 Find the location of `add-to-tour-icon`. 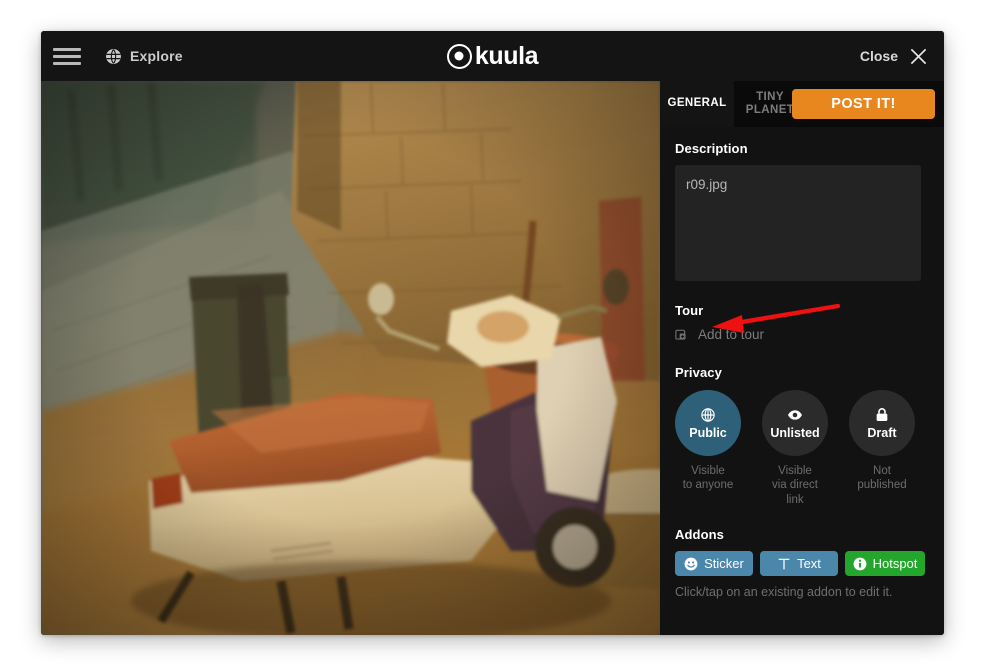

add-to-tour-icon is located at coordinates (680, 334).